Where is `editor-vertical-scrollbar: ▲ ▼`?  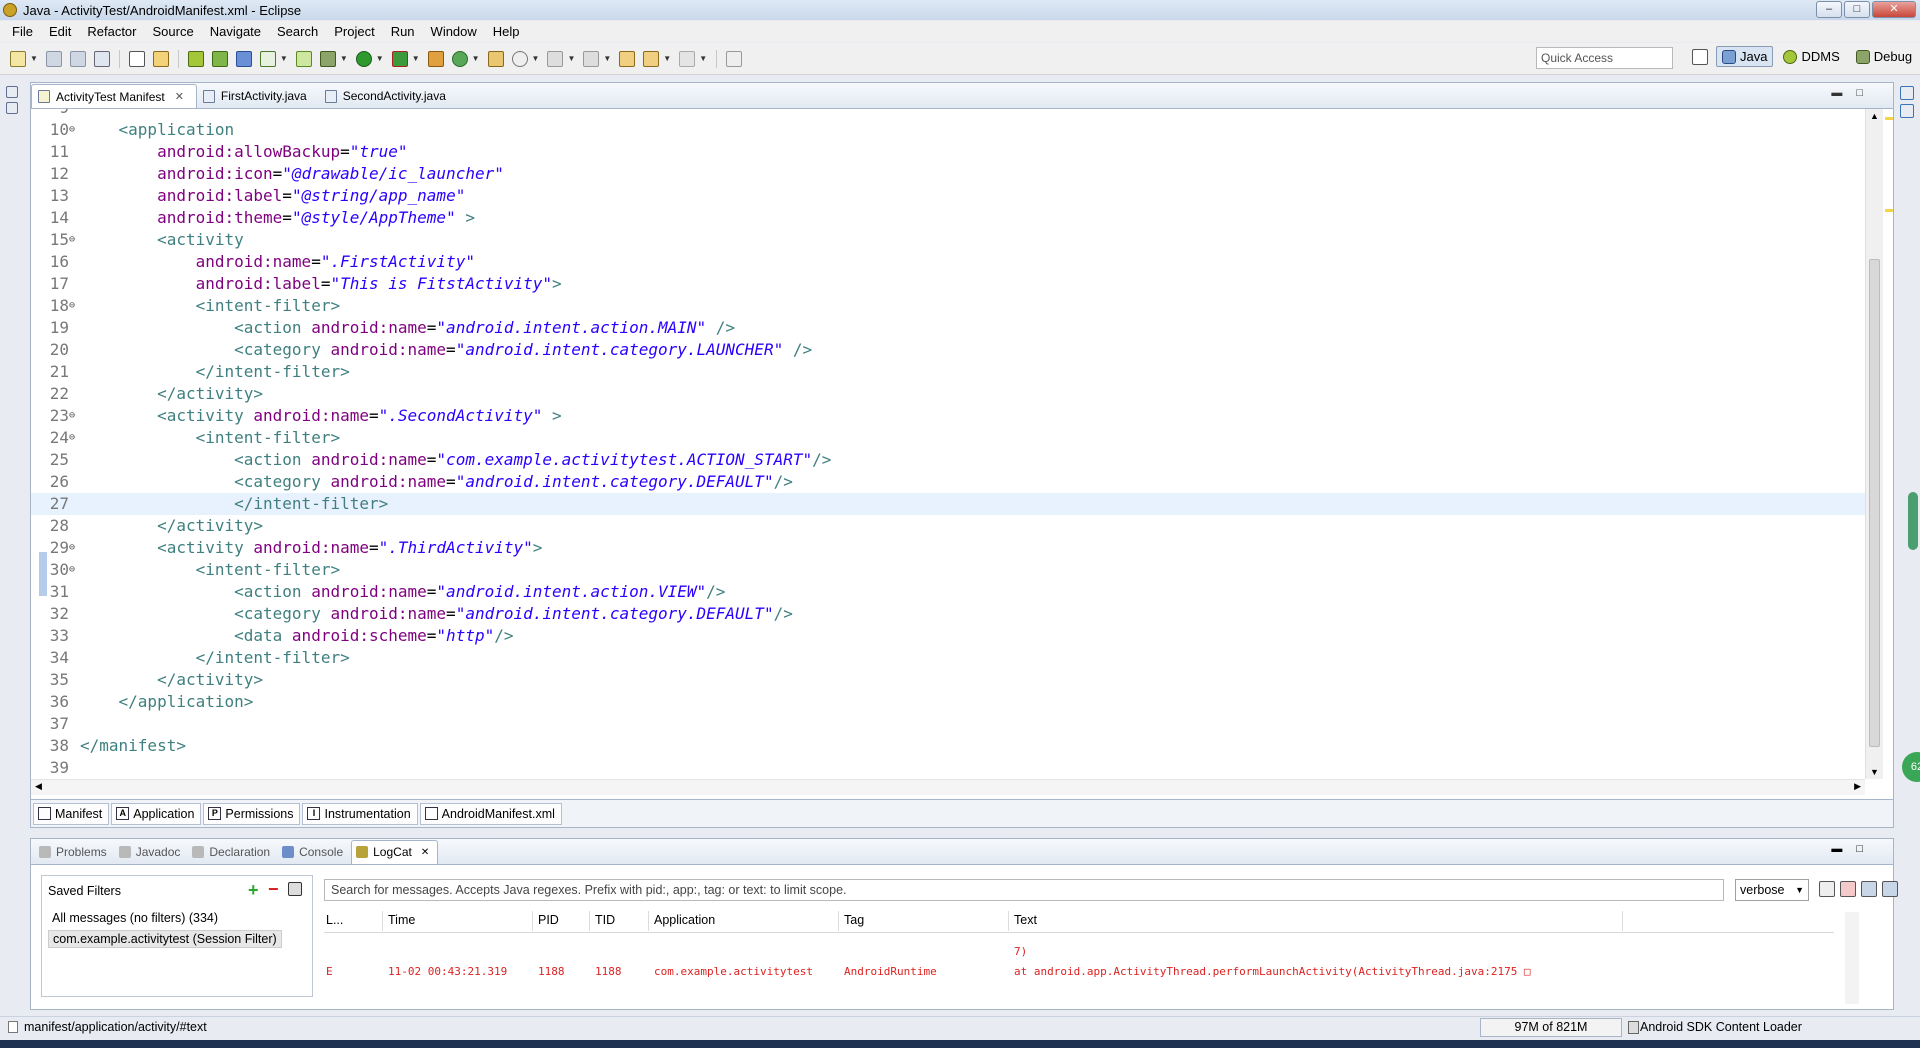 editor-vertical-scrollbar: ▲ ▼ is located at coordinates (1874, 444).